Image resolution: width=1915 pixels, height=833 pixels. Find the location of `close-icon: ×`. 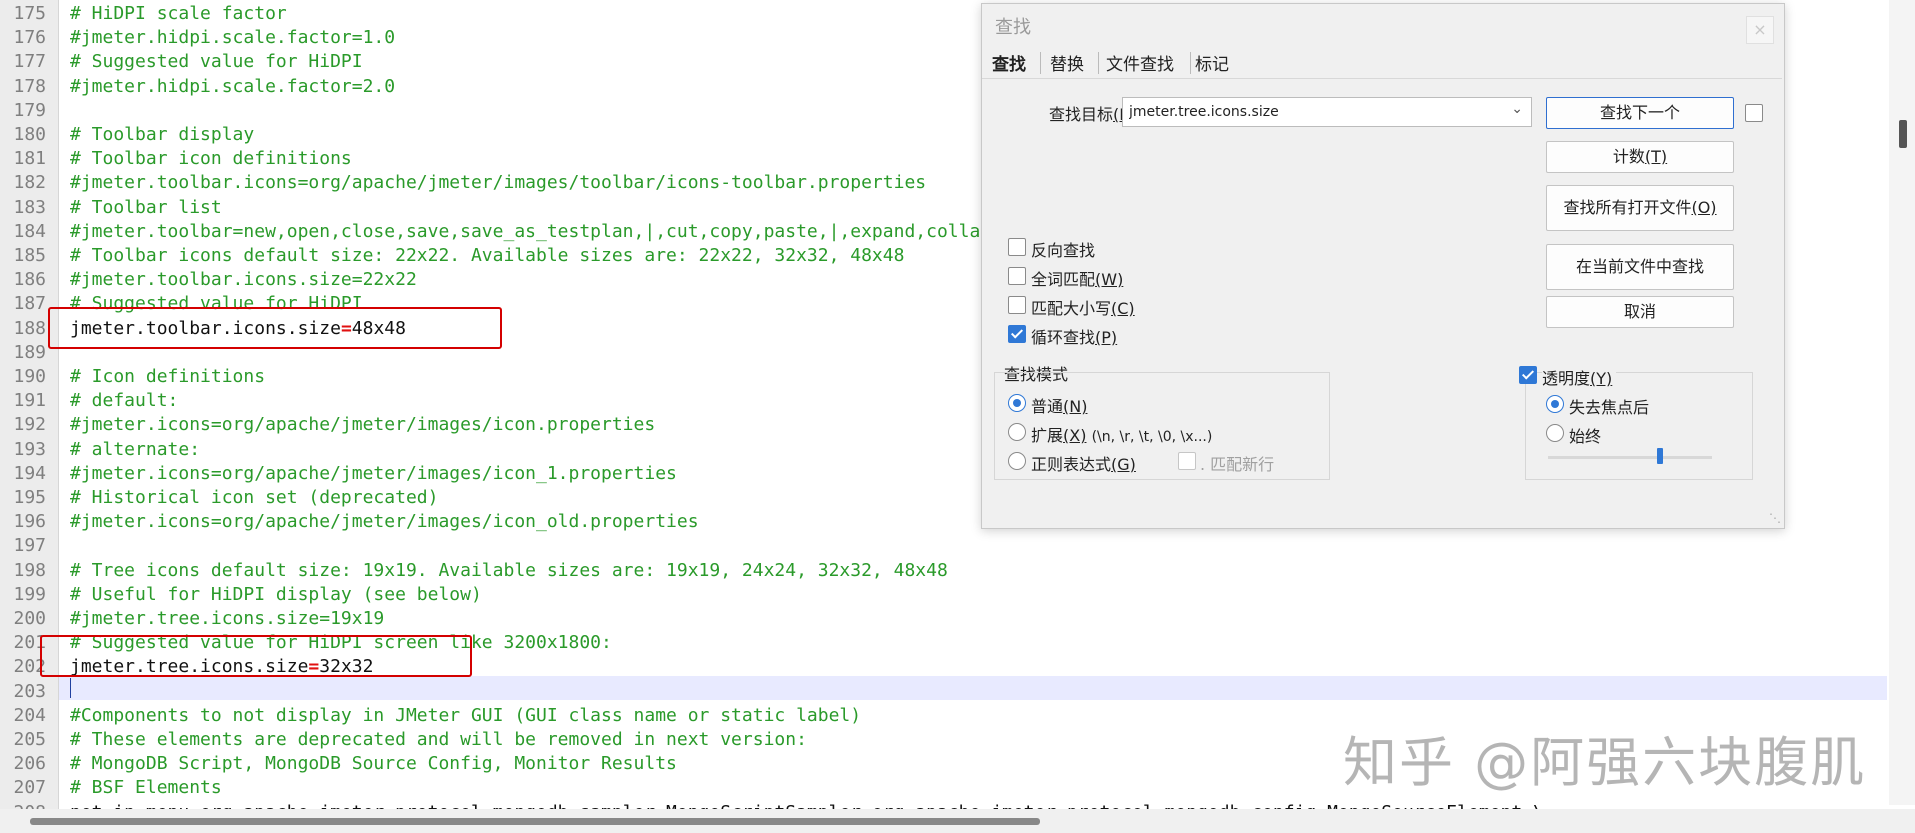

close-icon: × is located at coordinates (1760, 30).